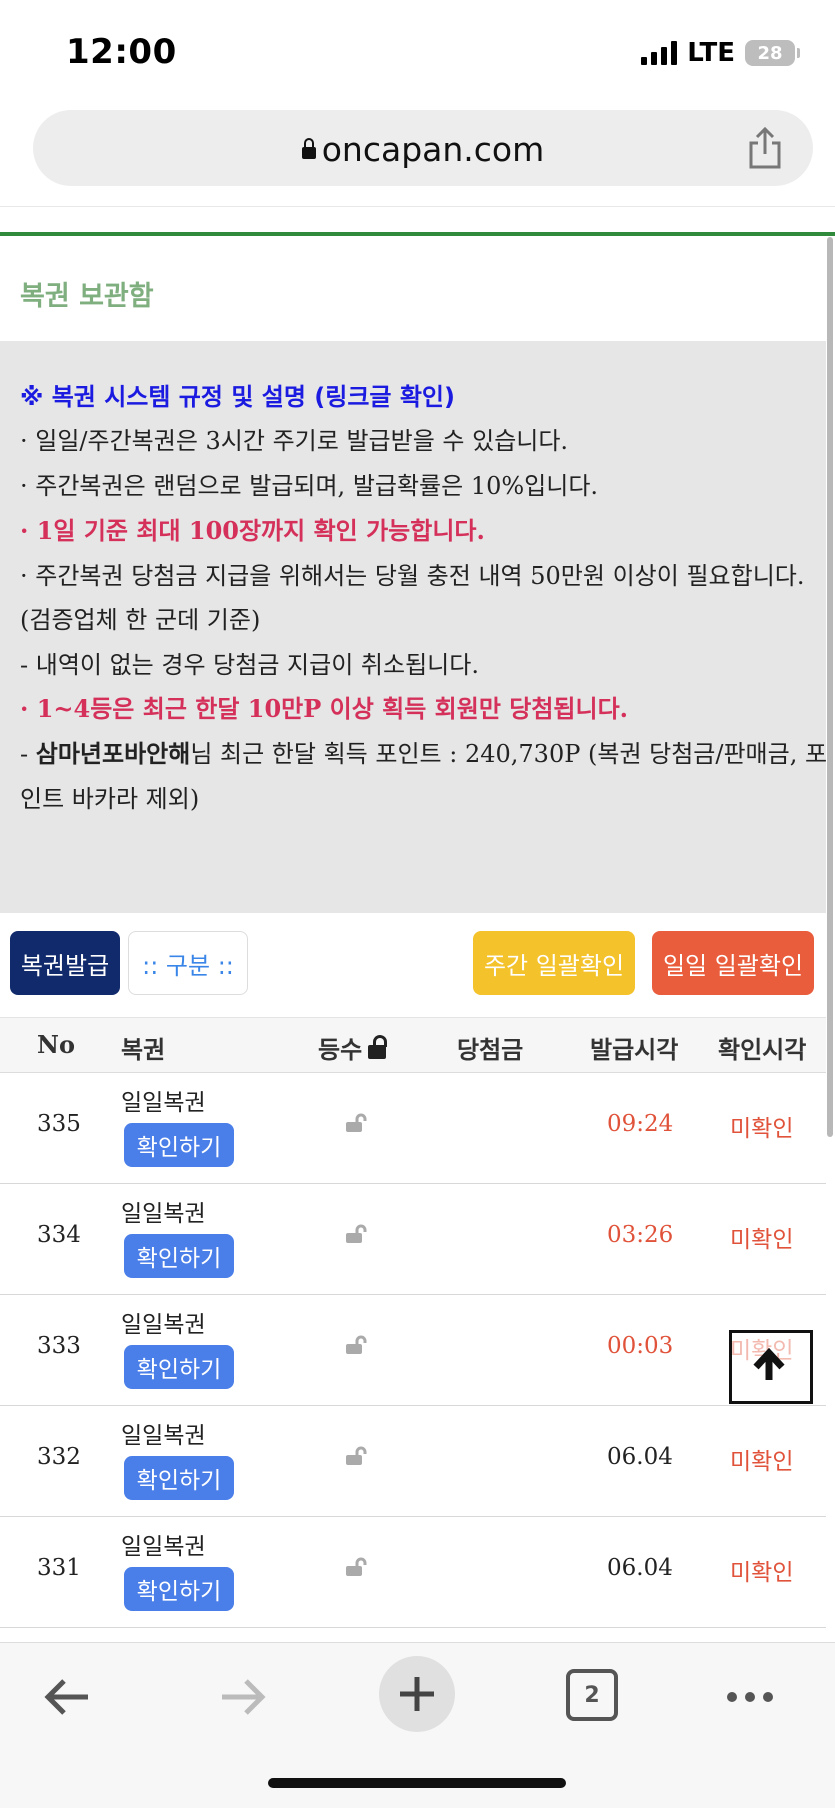  What do you see at coordinates (659, 53) in the screenshot?
I see `signal-icon` at bounding box center [659, 53].